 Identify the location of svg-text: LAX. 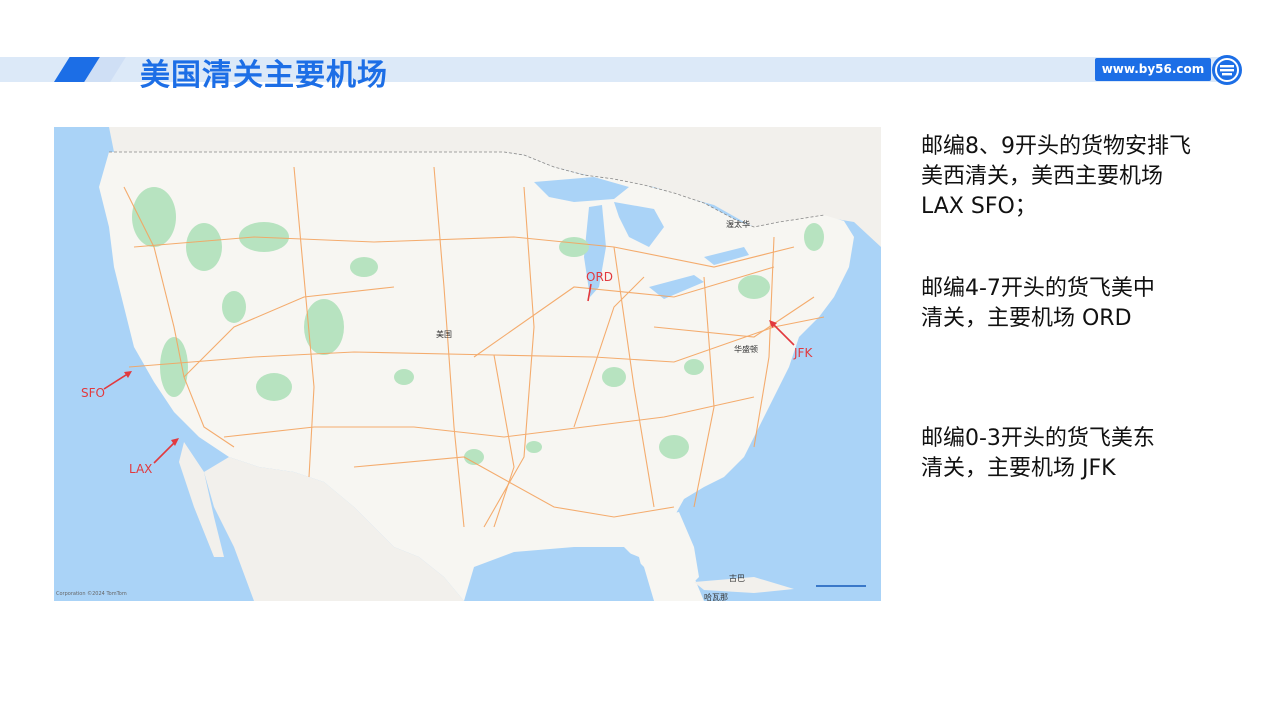
(140, 469).